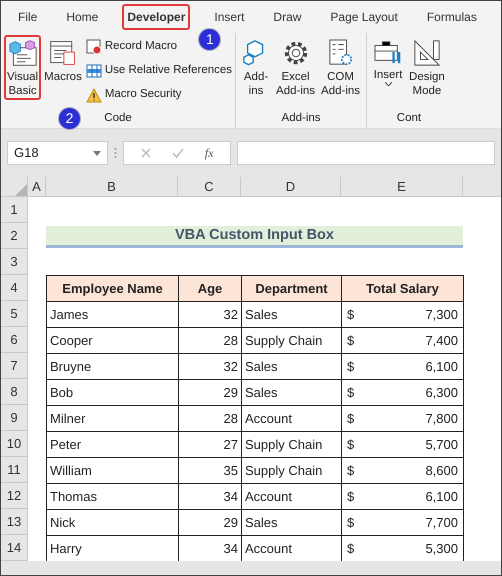 This screenshot has width=502, height=576. Describe the element at coordinates (14, 522) in the screenshot. I see `row-header: 13` at that location.